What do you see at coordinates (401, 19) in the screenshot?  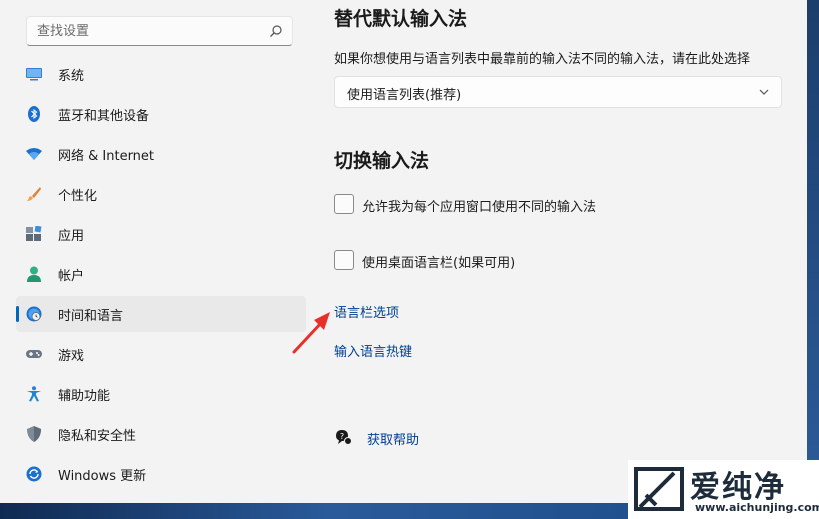 I see `section-title-default-input: 替代默认输入法` at bounding box center [401, 19].